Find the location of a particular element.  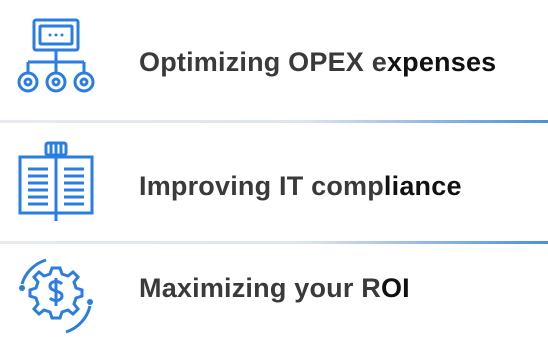

money-gear-cycle-icon is located at coordinates (56, 296).